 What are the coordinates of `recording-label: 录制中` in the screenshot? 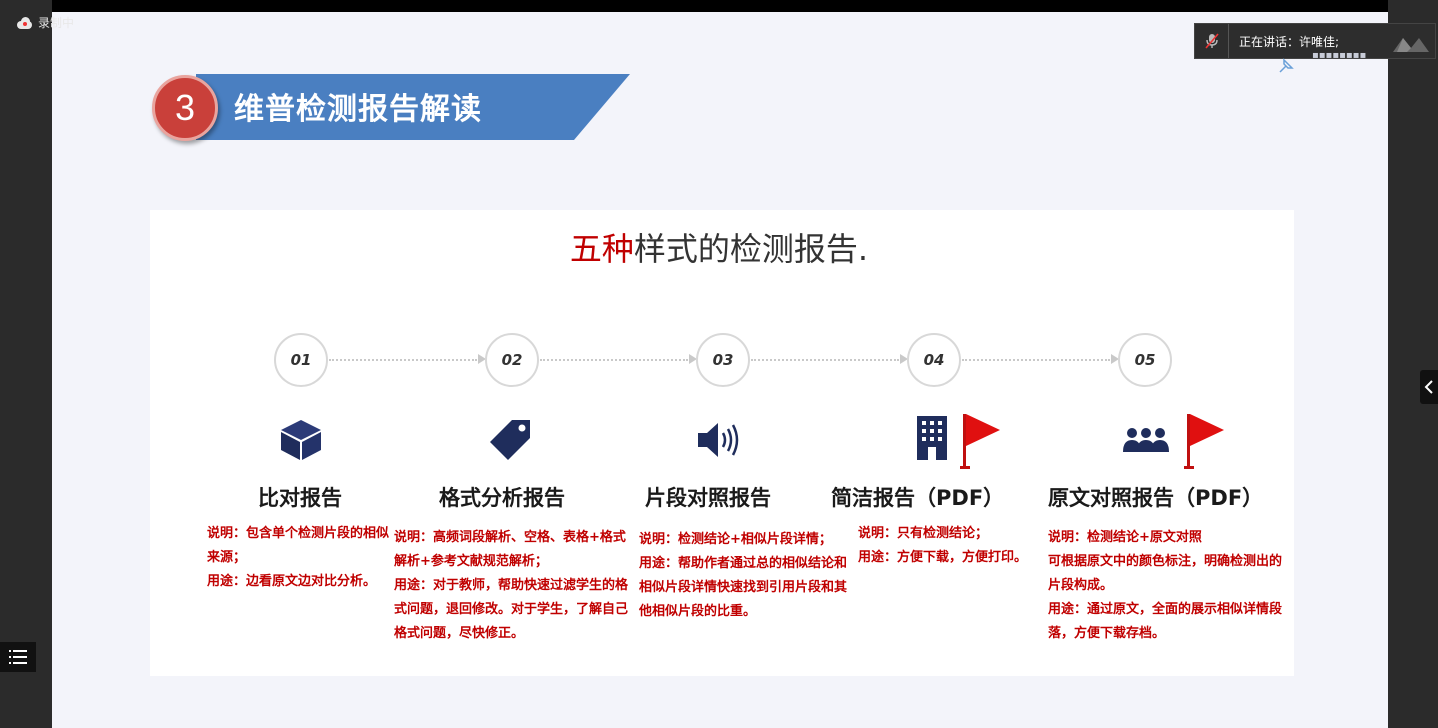 It's located at (56, 23).